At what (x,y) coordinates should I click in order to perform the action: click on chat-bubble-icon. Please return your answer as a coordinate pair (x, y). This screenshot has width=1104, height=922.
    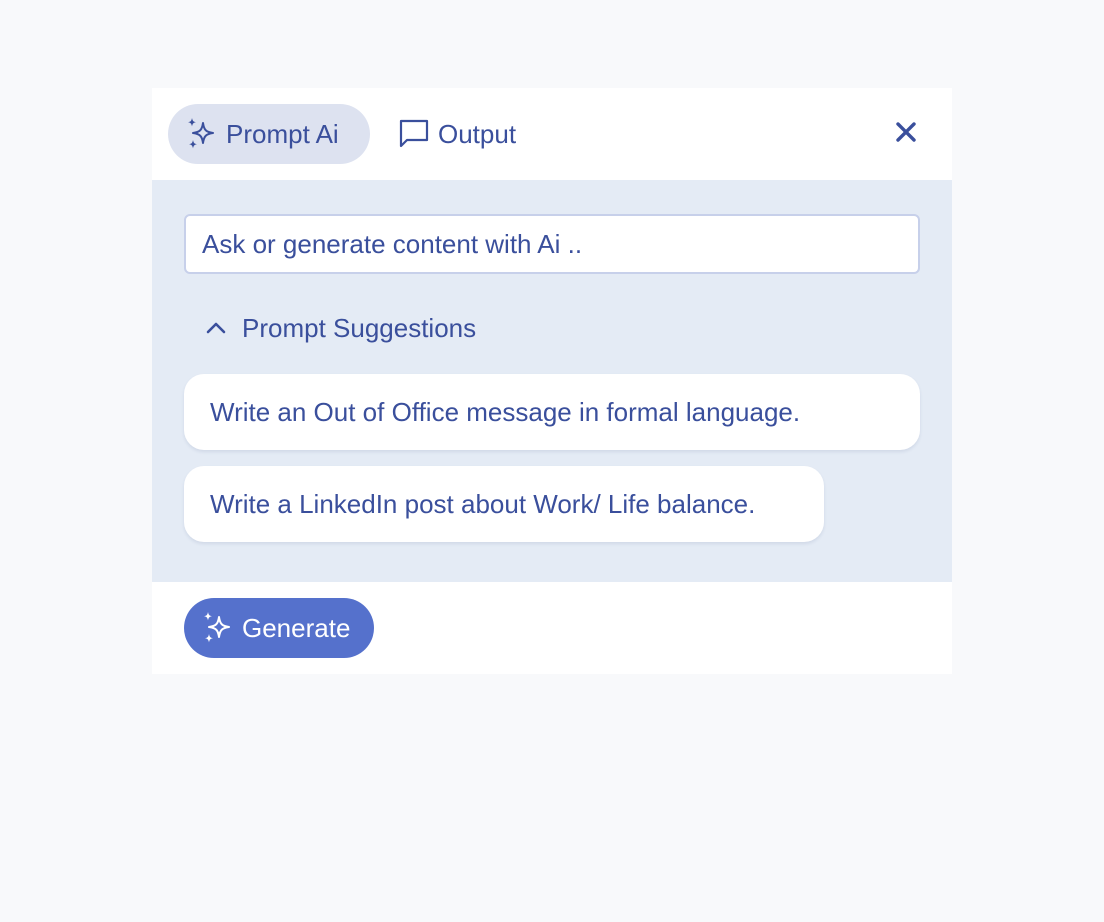
    Looking at the image, I should click on (414, 134).